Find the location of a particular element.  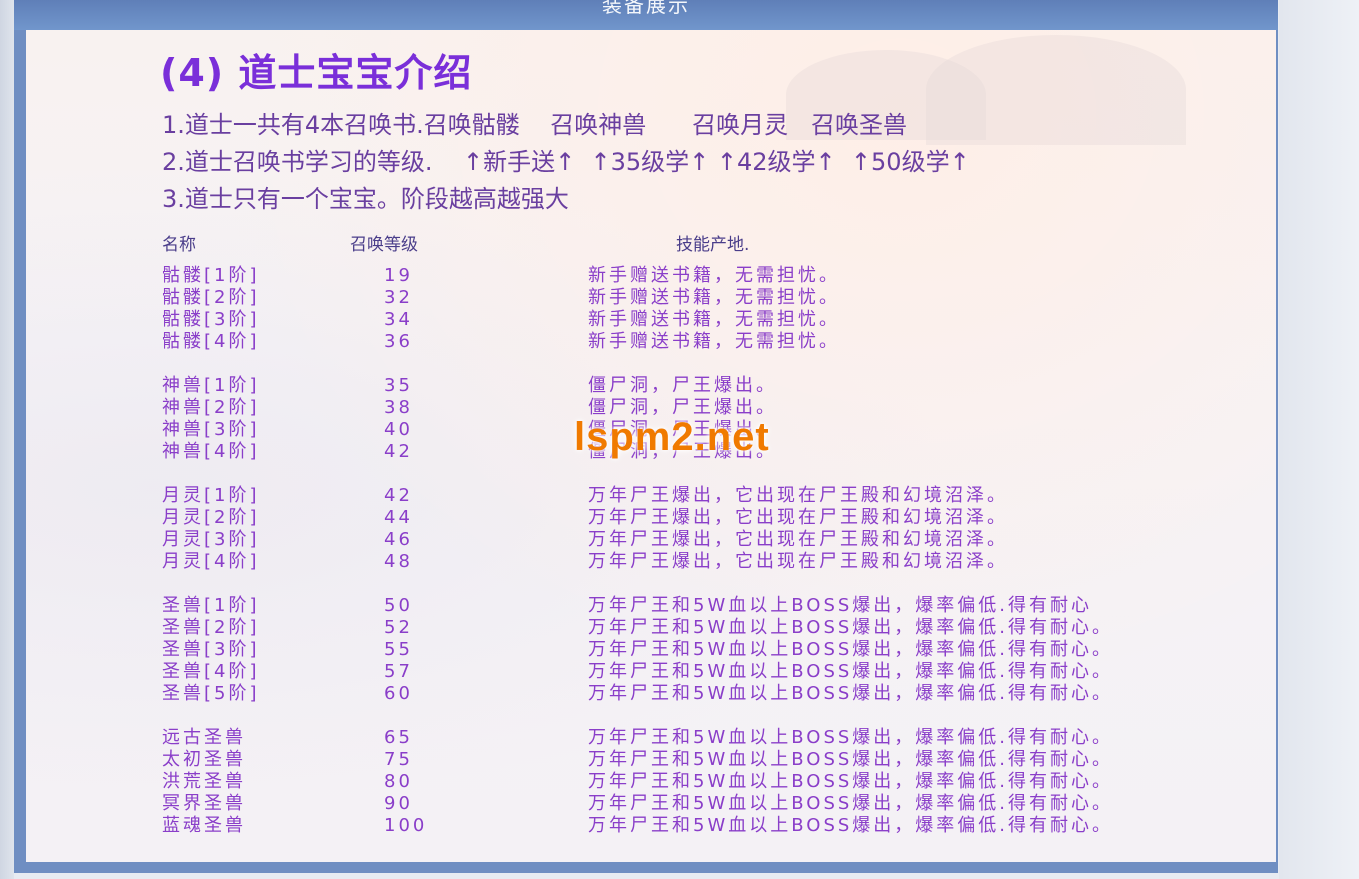

site-watermark: lspm2.net is located at coordinates (672, 437).